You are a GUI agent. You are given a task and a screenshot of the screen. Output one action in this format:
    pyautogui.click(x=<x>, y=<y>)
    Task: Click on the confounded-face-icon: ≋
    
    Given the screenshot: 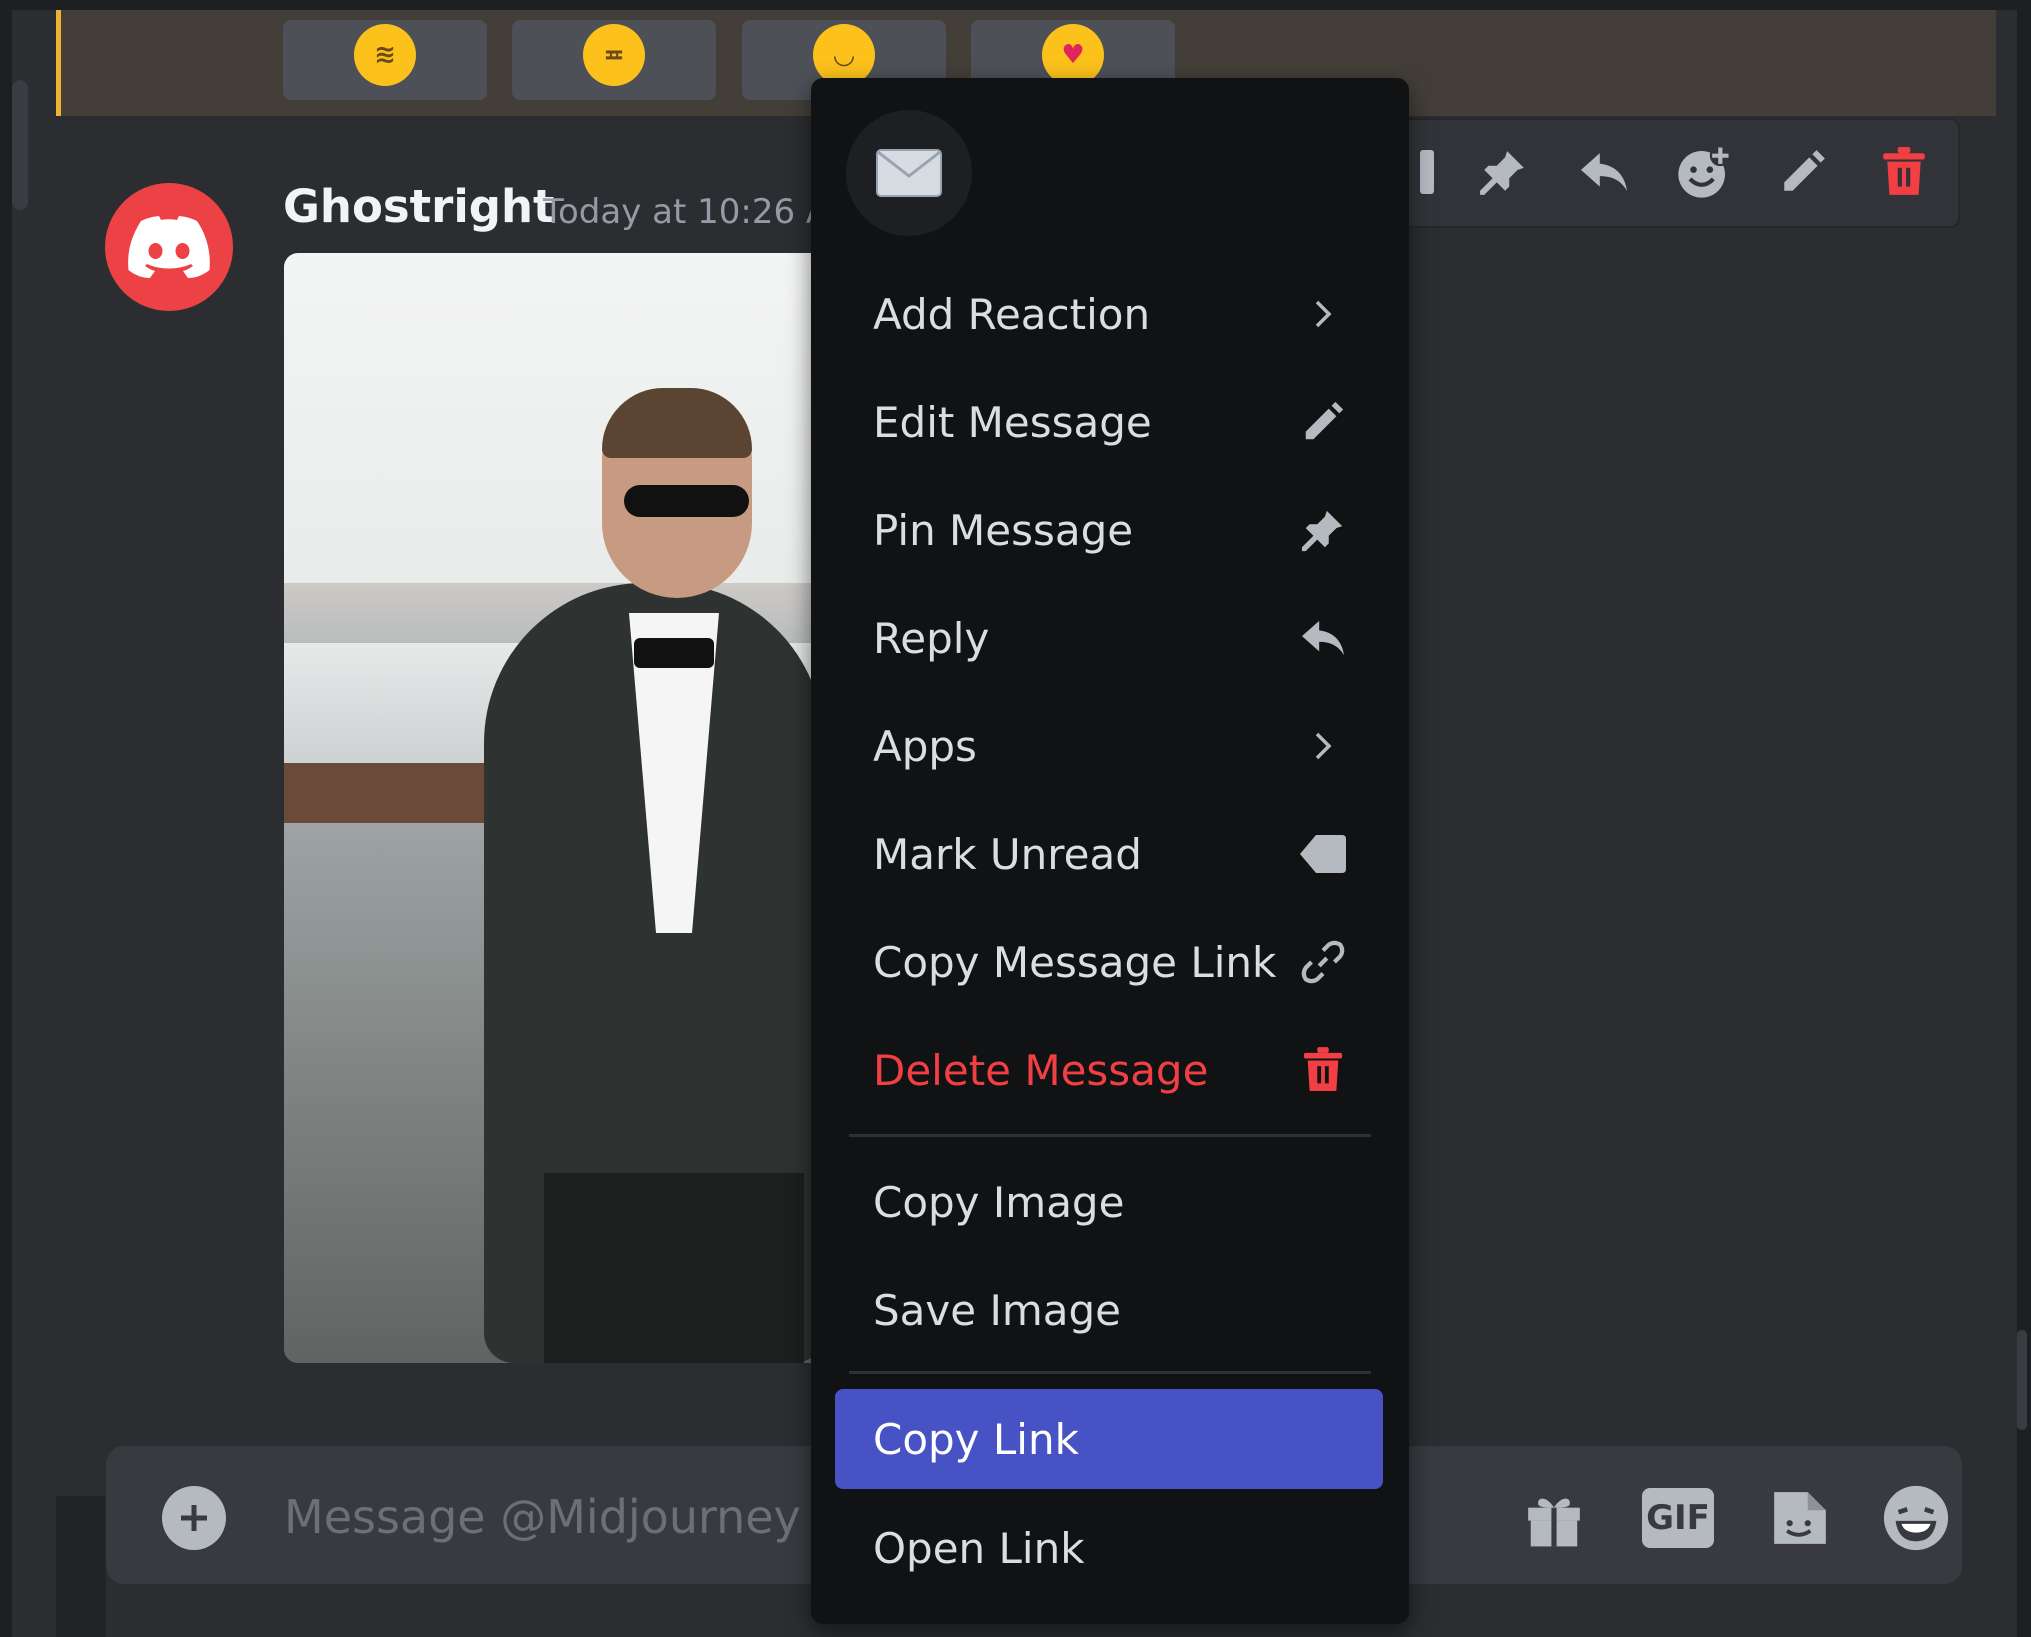 What is the action you would take?
    pyautogui.click(x=385, y=55)
    